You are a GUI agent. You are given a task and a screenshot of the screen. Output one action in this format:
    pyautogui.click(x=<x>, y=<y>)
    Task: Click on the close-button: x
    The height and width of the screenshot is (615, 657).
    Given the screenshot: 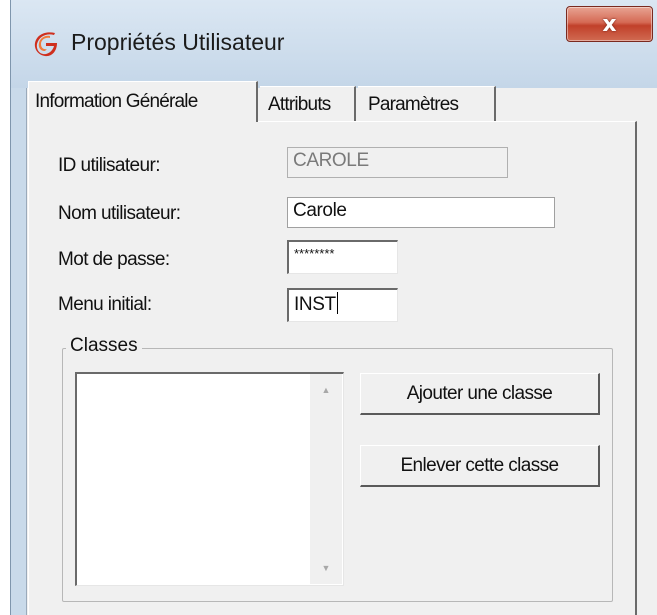 What is the action you would take?
    pyautogui.click(x=609, y=24)
    